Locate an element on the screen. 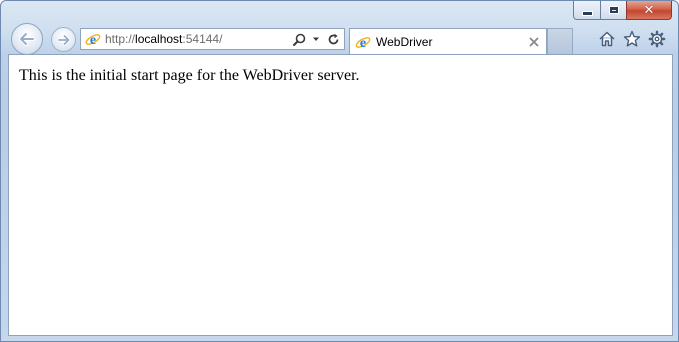 Image resolution: width=679 pixels, height=342 pixels. address-bar: e http://localhost:54144/ is located at coordinates (212, 39).